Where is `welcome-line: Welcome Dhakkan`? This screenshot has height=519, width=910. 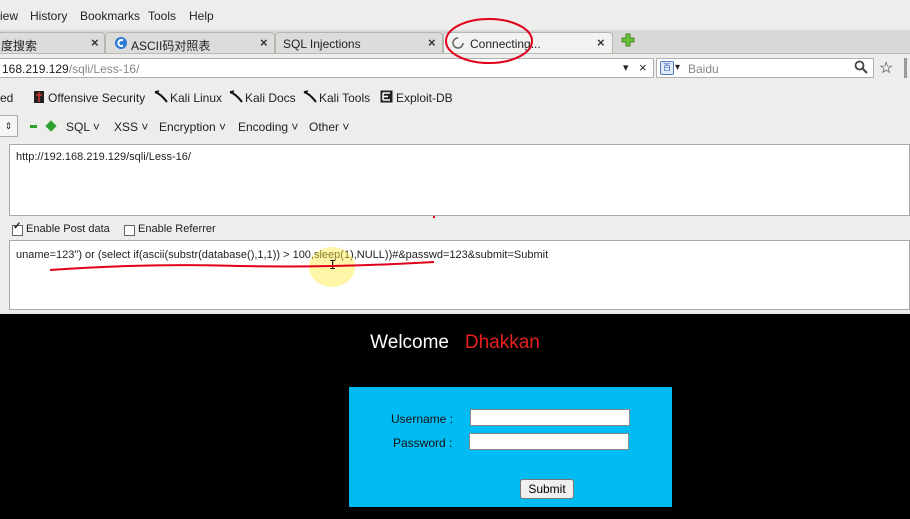
welcome-line: Welcome Dhakkan is located at coordinates (455, 343).